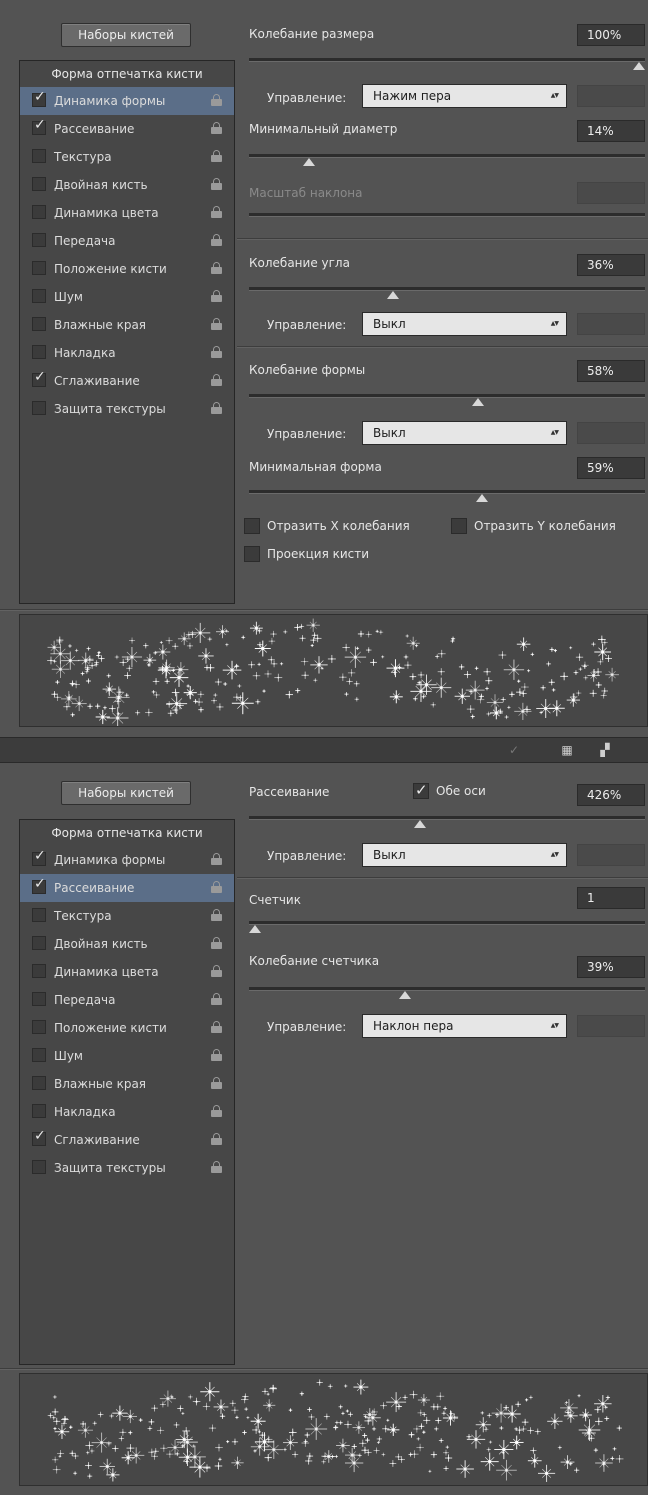 The width and height of the screenshot is (648, 1495). Describe the element at coordinates (447, 400) in the screenshot. I see `roundness-jitter-slider` at that location.